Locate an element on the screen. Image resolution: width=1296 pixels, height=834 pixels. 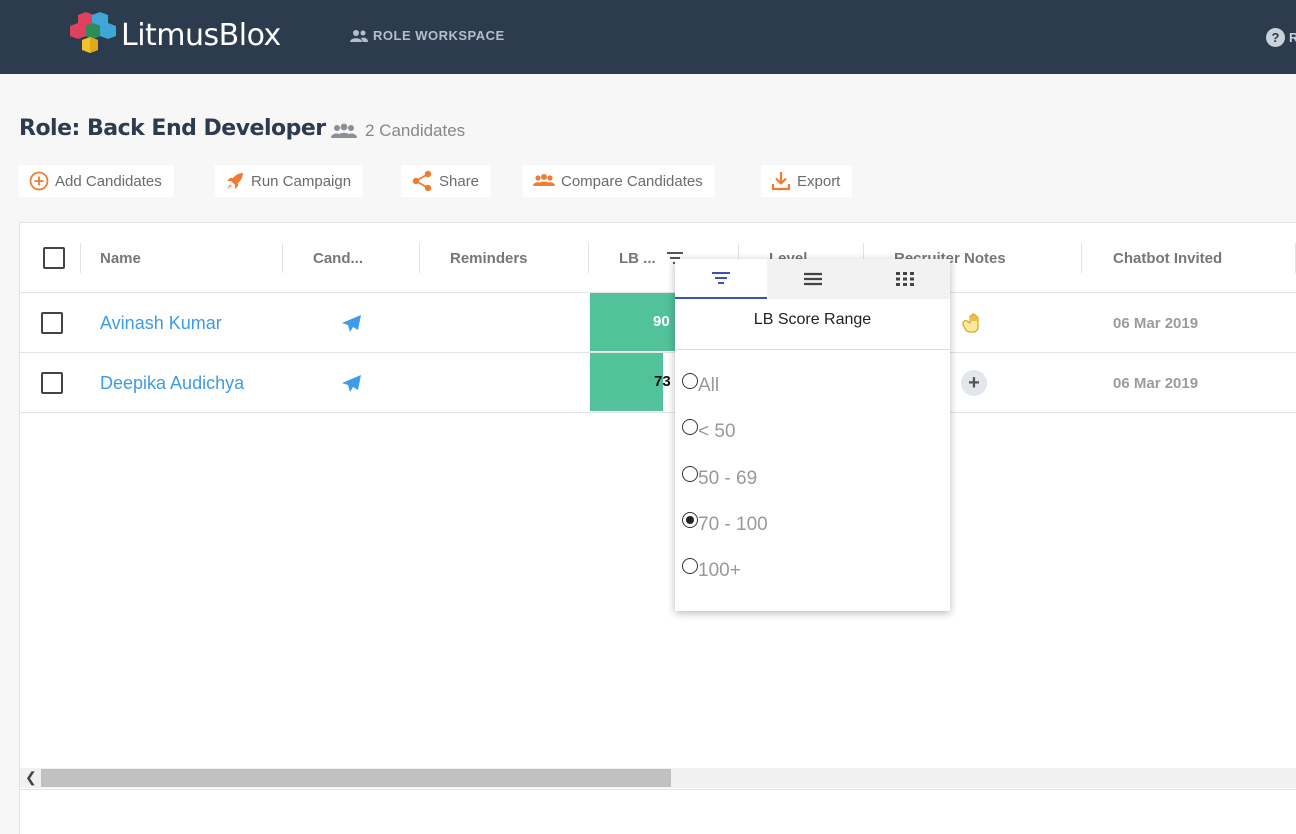
download-icon is located at coordinates (781, 181).